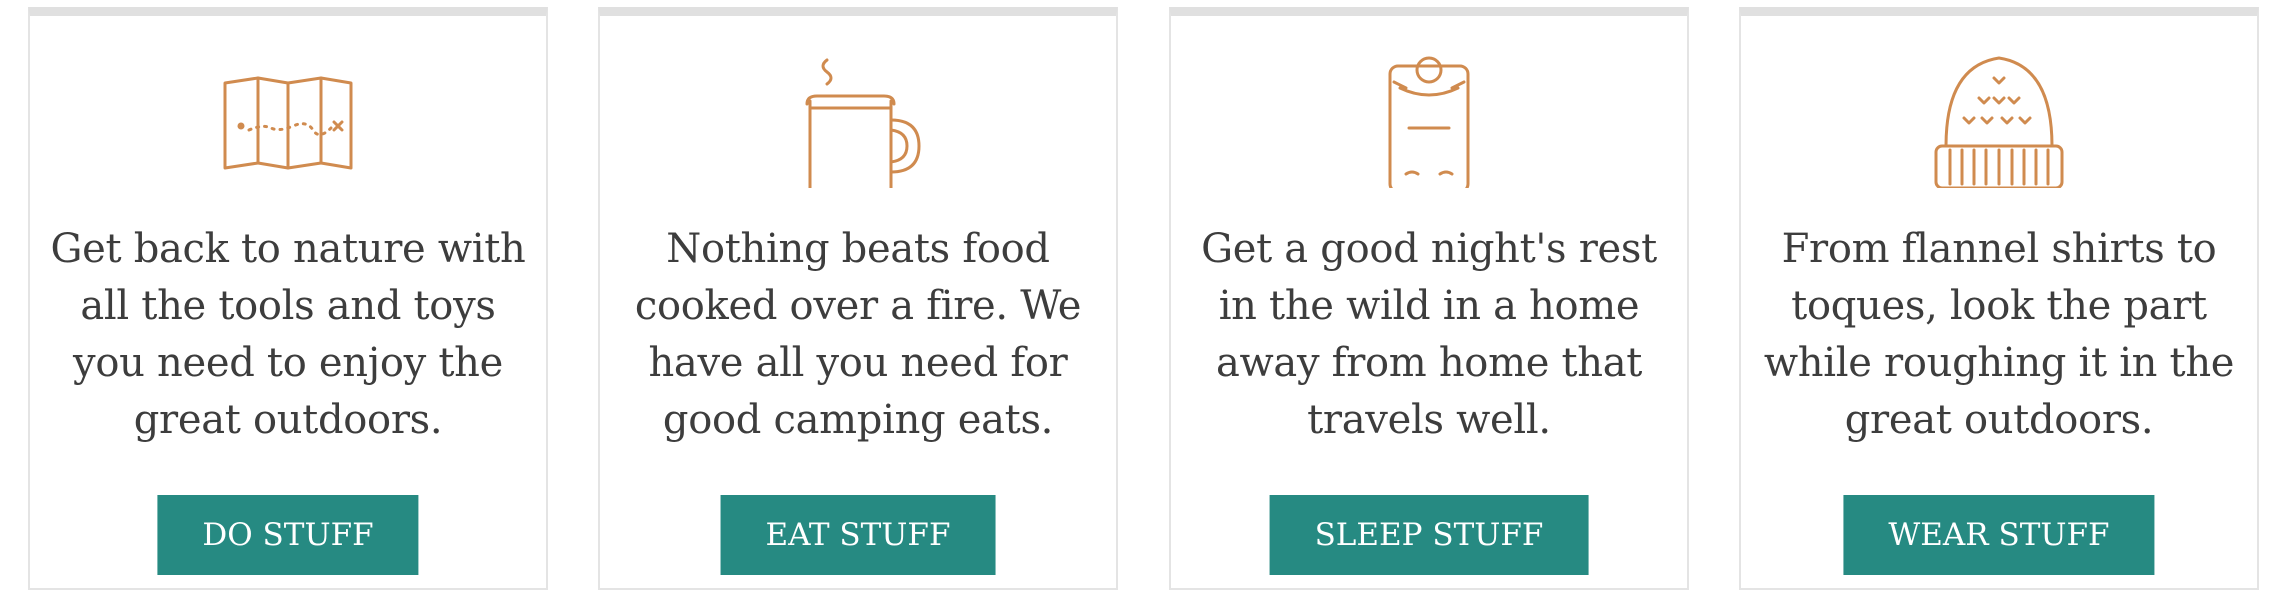  What do you see at coordinates (1999, 535) in the screenshot?
I see `wear-stuff-button: WEAR STUFF` at bounding box center [1999, 535].